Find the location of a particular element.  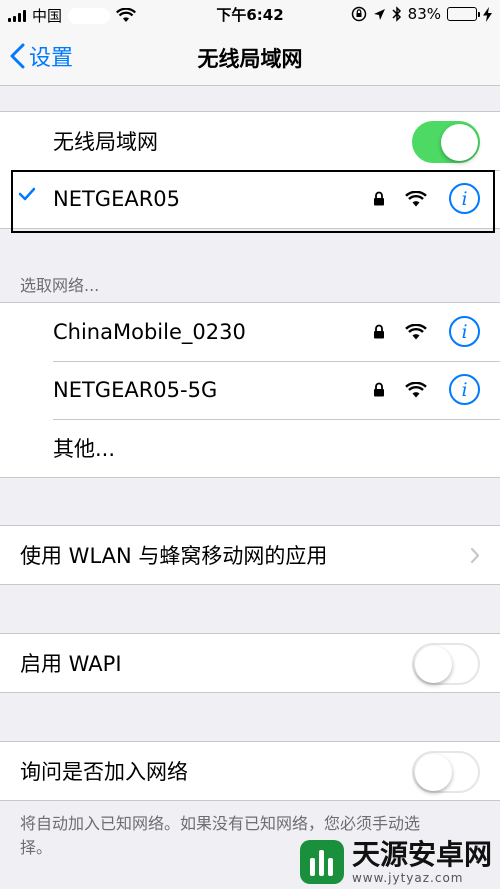

battery-percent: 83% is located at coordinates (424, 14).